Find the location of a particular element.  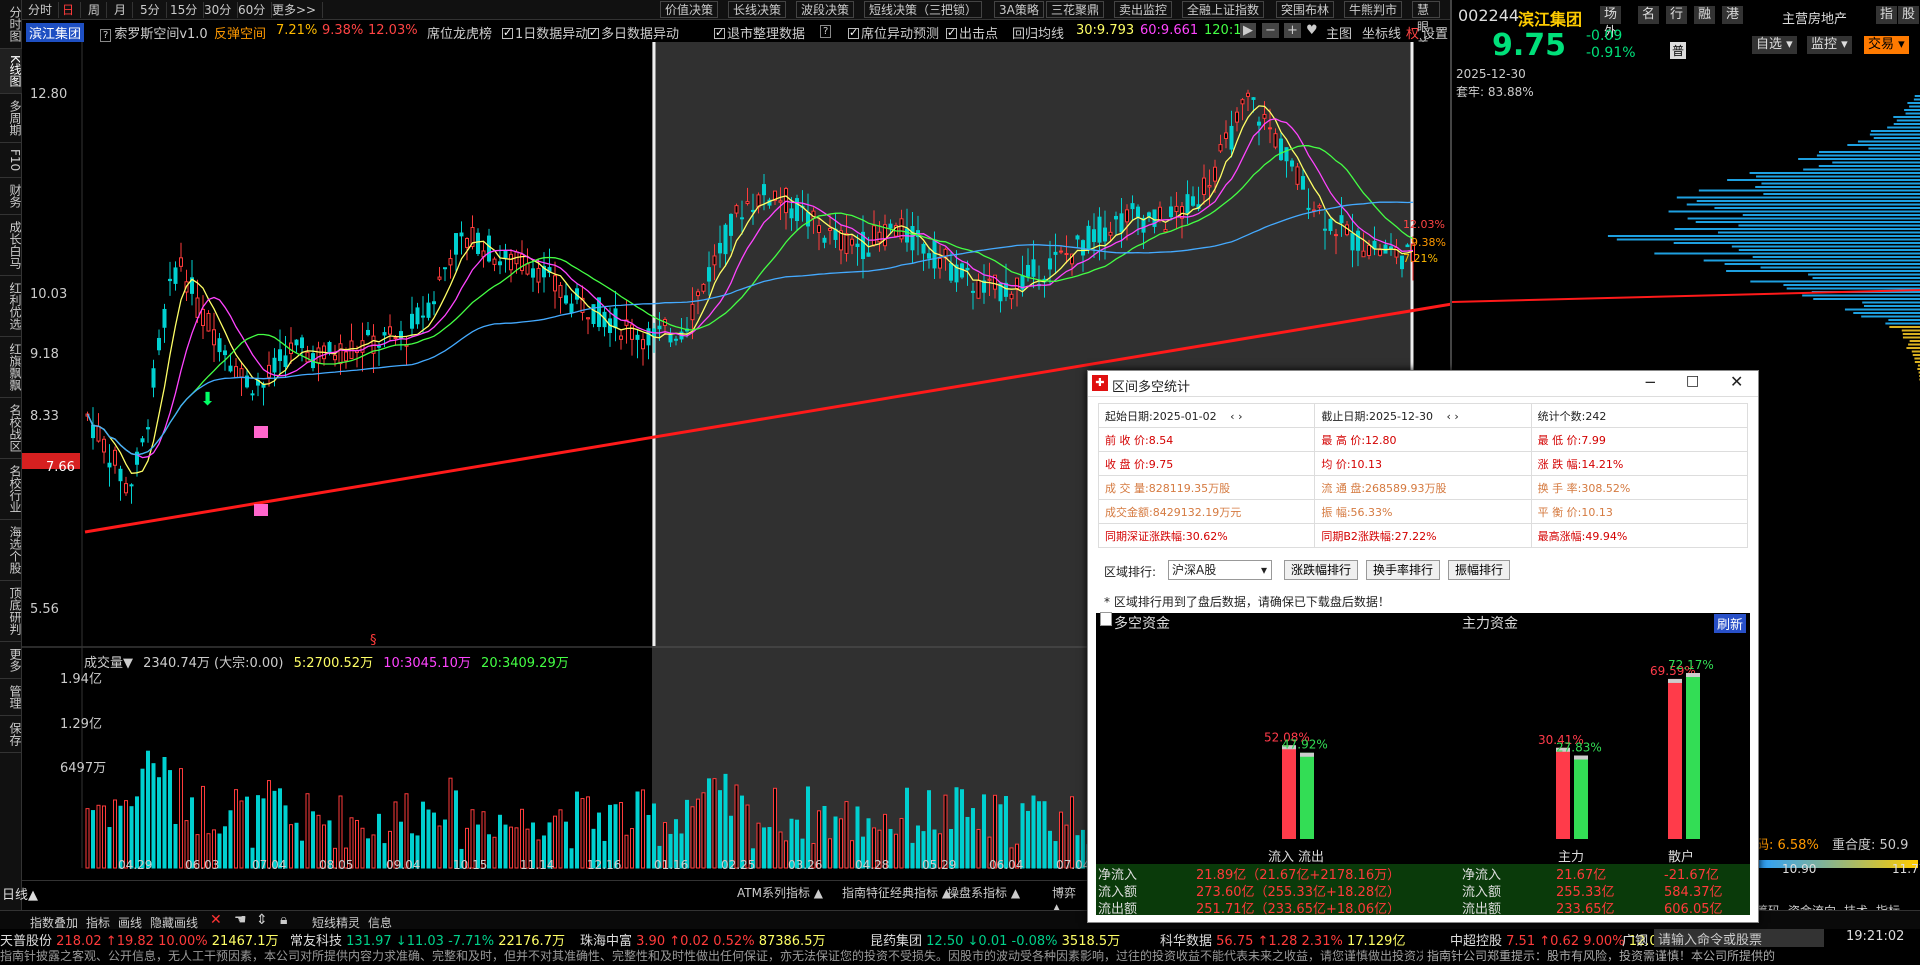

doc-icon is located at coordinates (1106, 619).